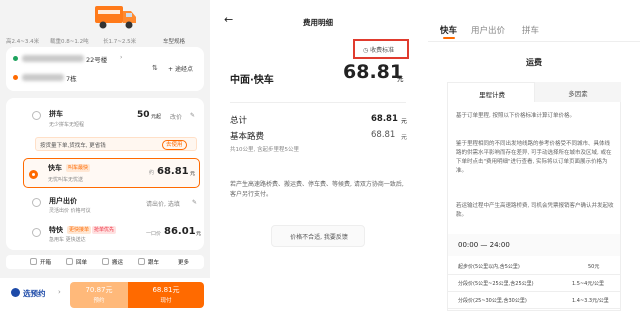  I want to click on option-subtitle: 急用车 更快送达, so click(67, 240).